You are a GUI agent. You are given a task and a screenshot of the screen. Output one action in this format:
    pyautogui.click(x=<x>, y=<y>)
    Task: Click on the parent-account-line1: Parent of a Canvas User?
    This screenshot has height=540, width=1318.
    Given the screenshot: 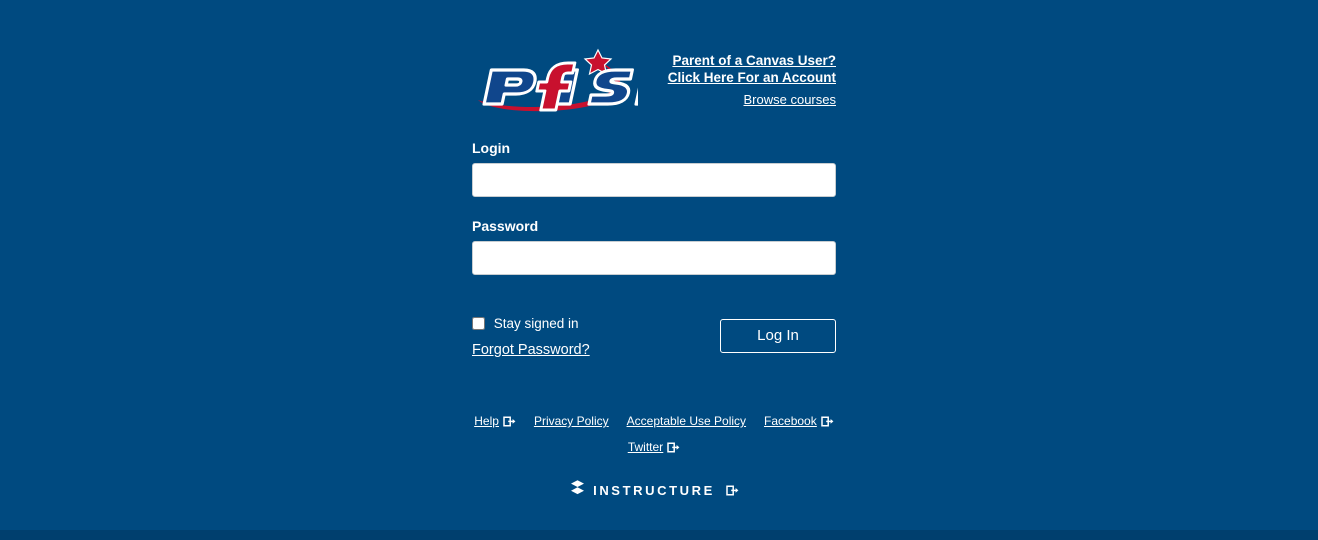 What is the action you would take?
    pyautogui.click(x=754, y=60)
    